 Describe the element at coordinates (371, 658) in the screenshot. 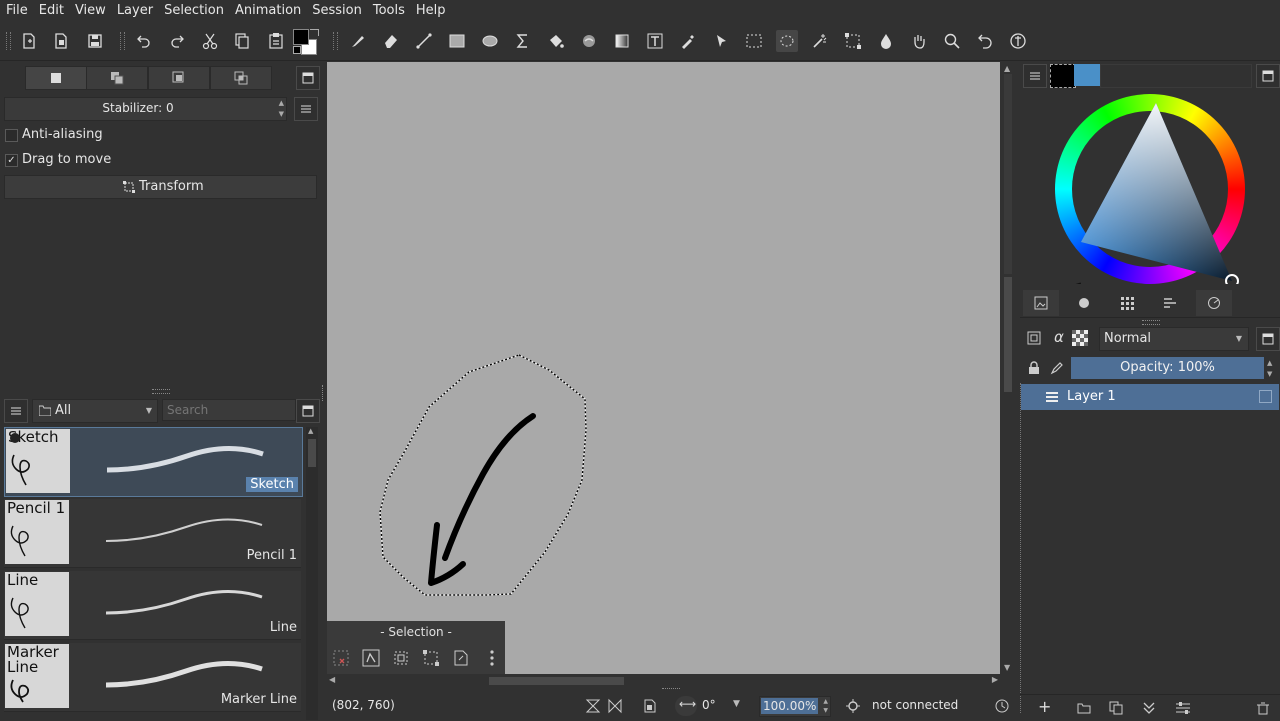

I see `invert-selection-icon` at that location.